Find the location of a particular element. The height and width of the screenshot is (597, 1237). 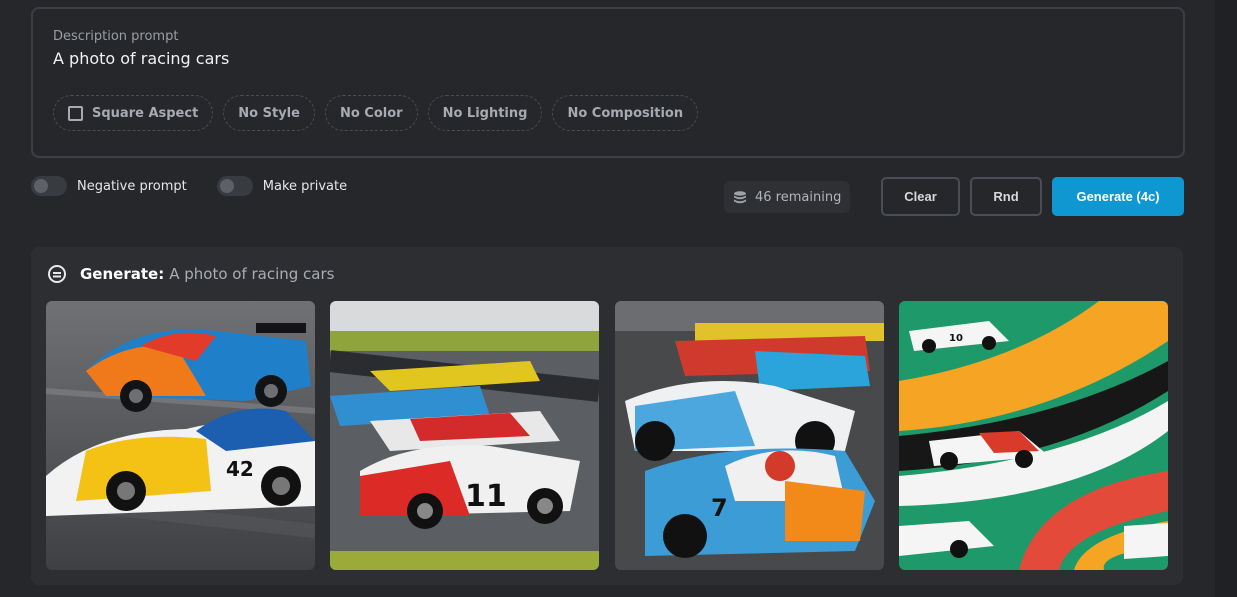

racing-cars-image-2: 11 is located at coordinates (464, 435).